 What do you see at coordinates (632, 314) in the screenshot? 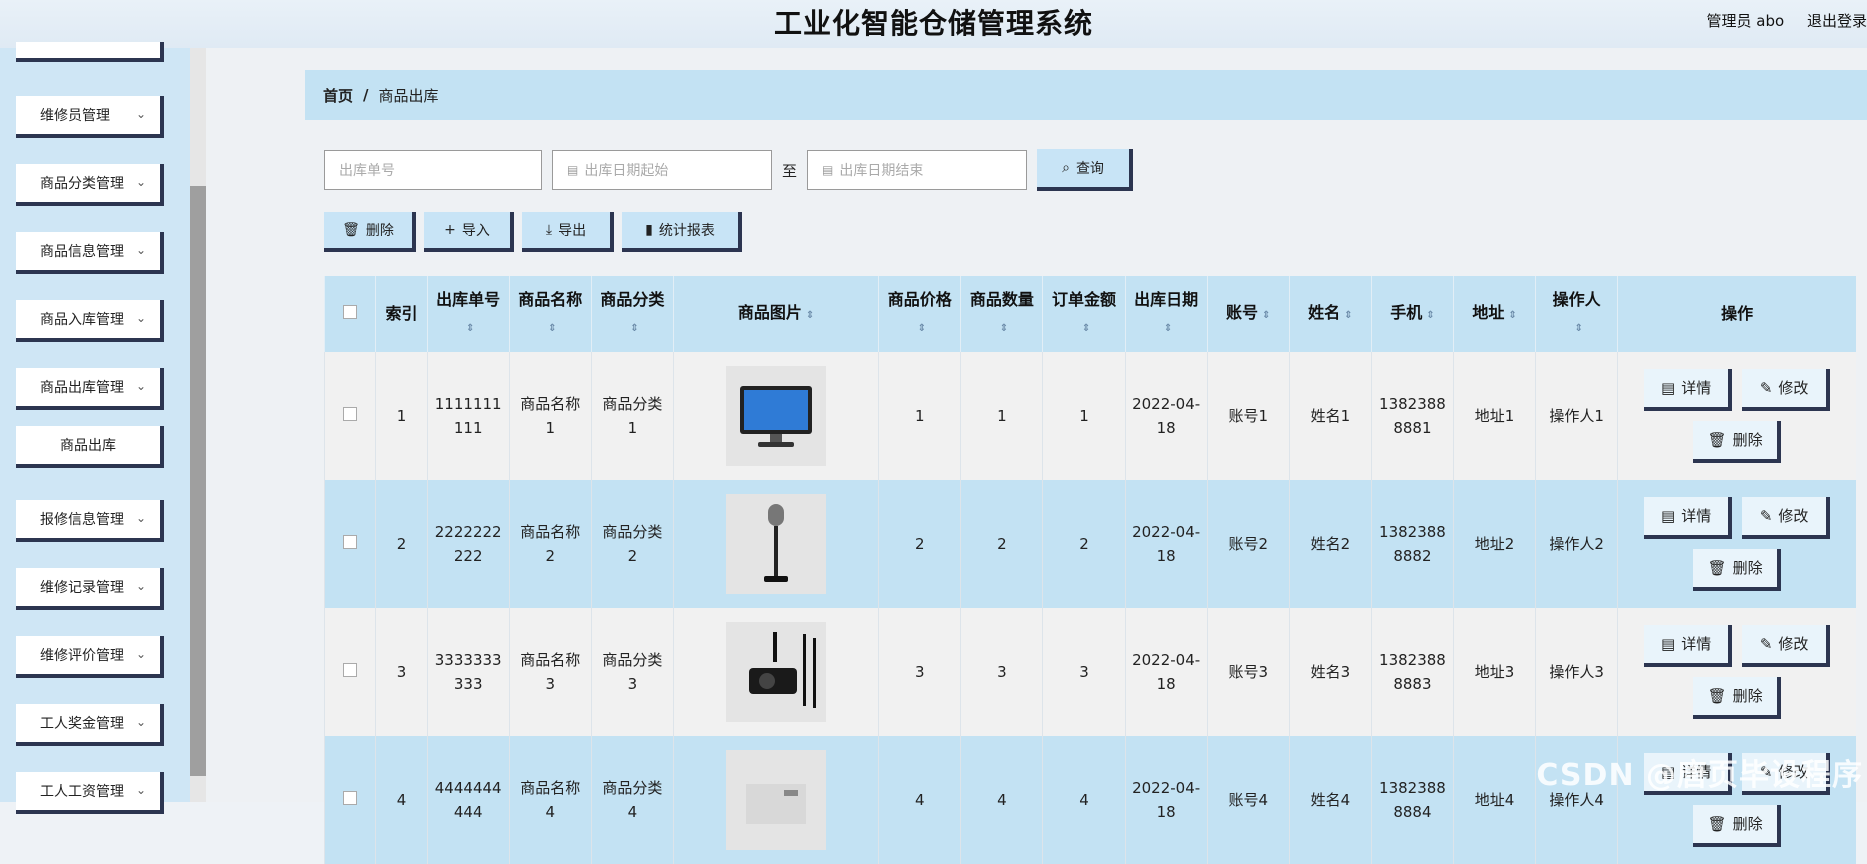
I see `header-category: 商品分类 ⇕` at bounding box center [632, 314].